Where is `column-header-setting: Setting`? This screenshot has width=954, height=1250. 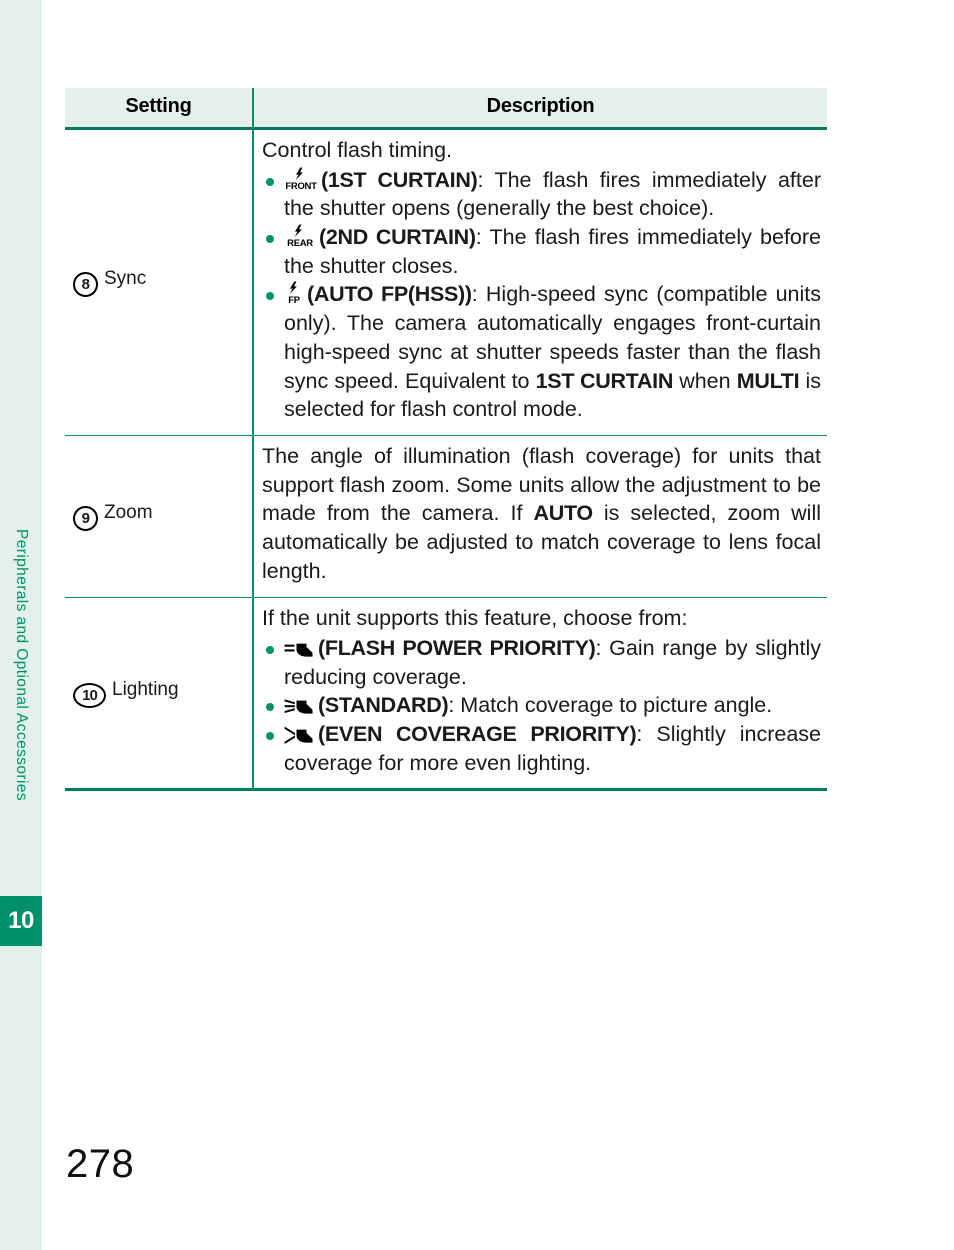 column-header-setting: Setting is located at coordinates (159, 109).